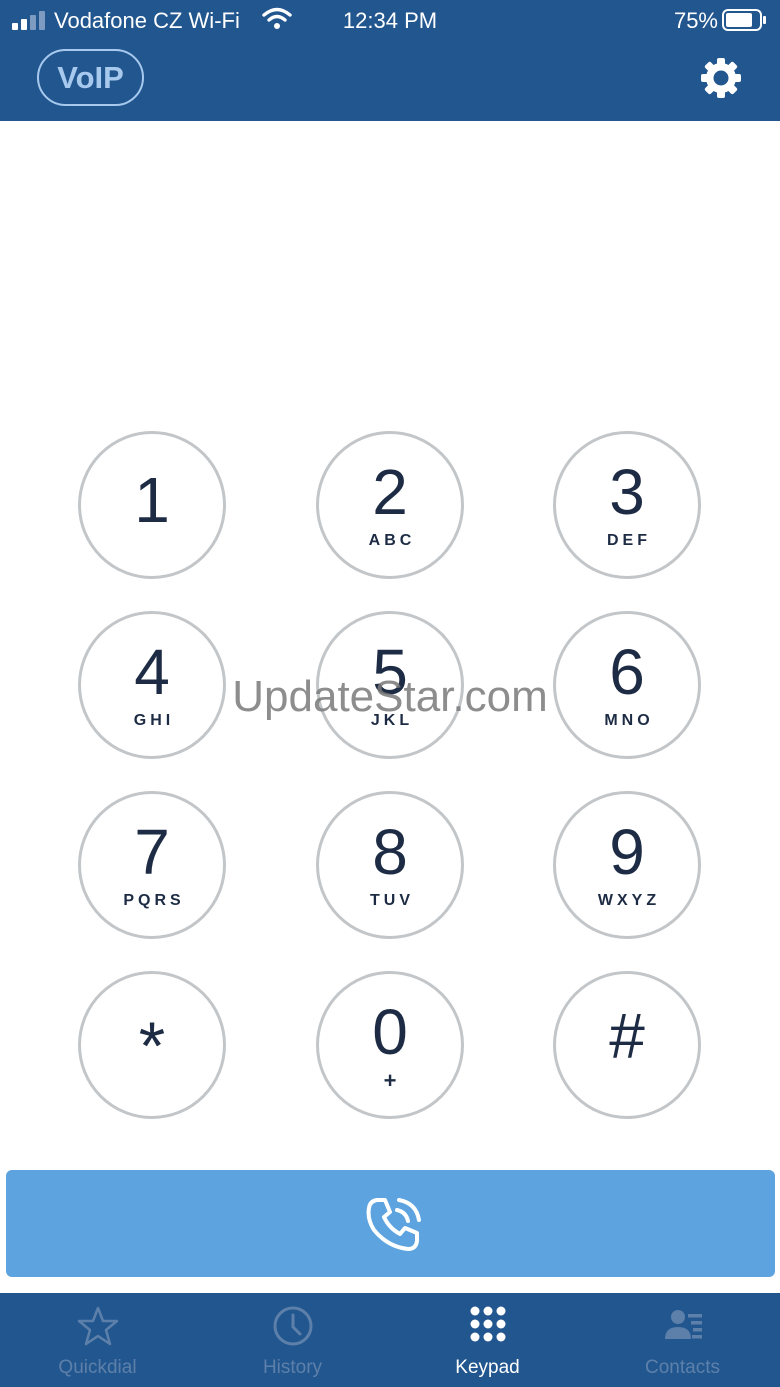 The image size is (780, 1387). I want to click on key-star: *, so click(152, 1045).